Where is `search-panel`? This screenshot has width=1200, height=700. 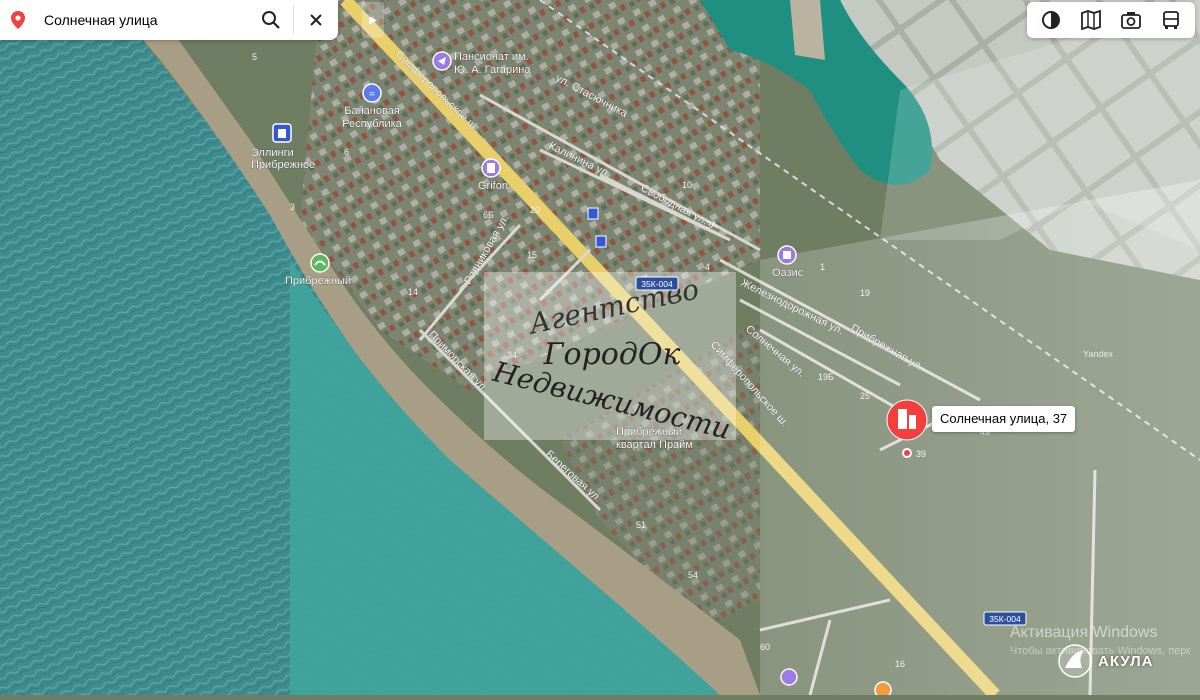
search-panel is located at coordinates (169, 20).